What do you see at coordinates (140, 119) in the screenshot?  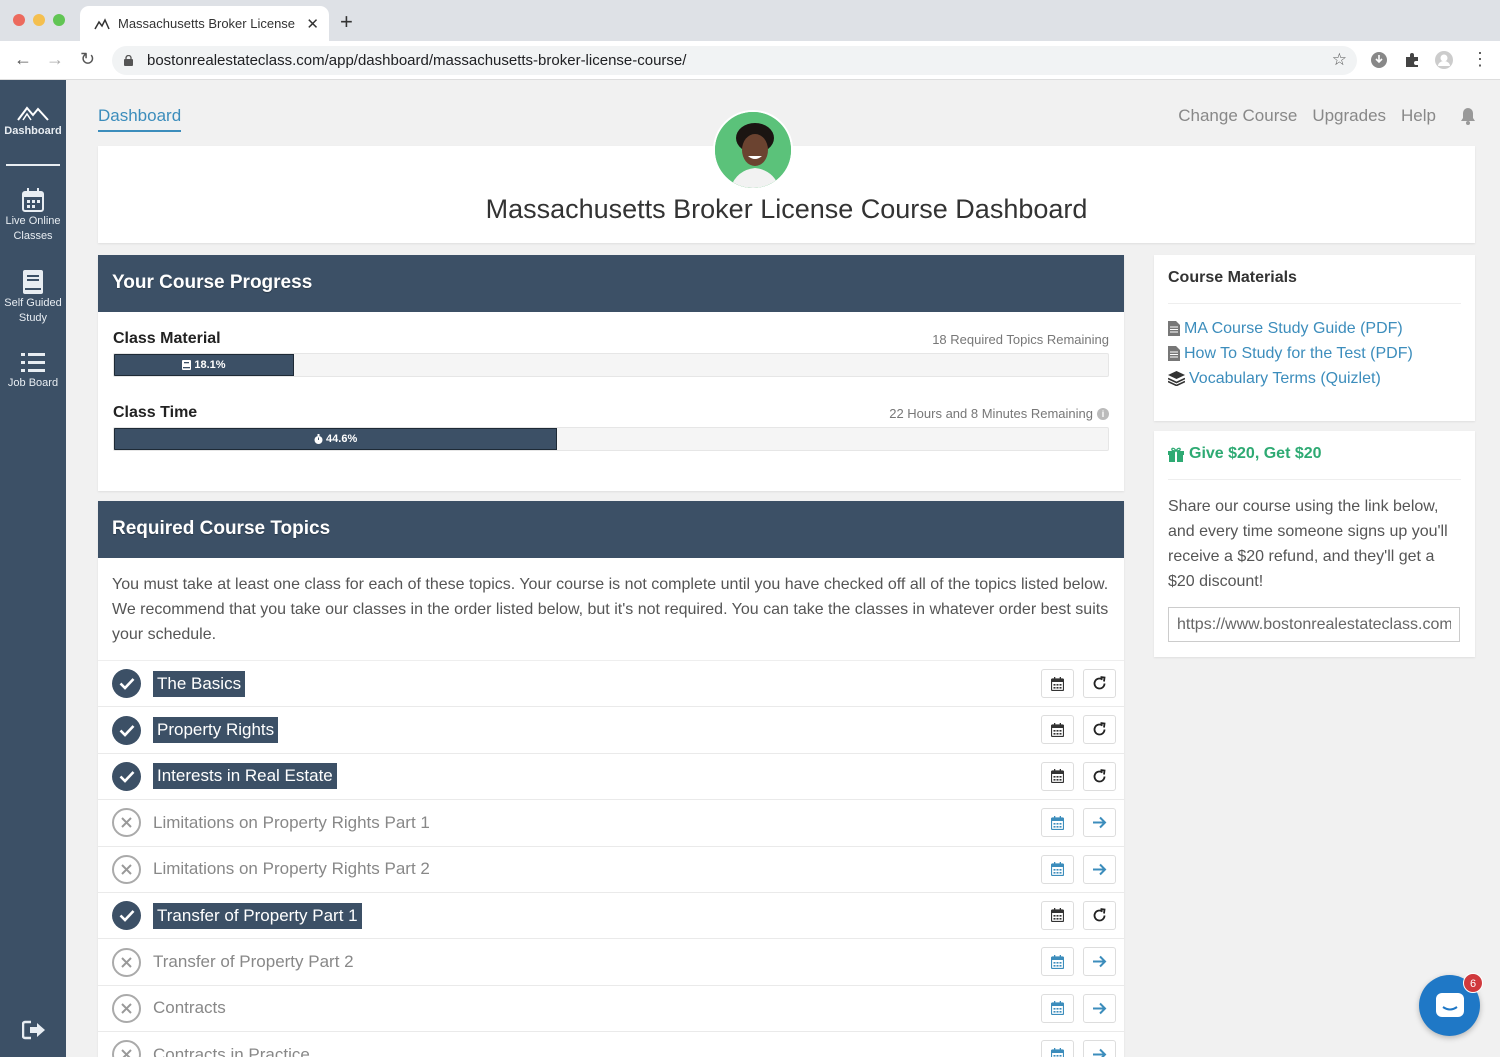 I see `nav-dashboard-link: Dashboard` at bounding box center [140, 119].